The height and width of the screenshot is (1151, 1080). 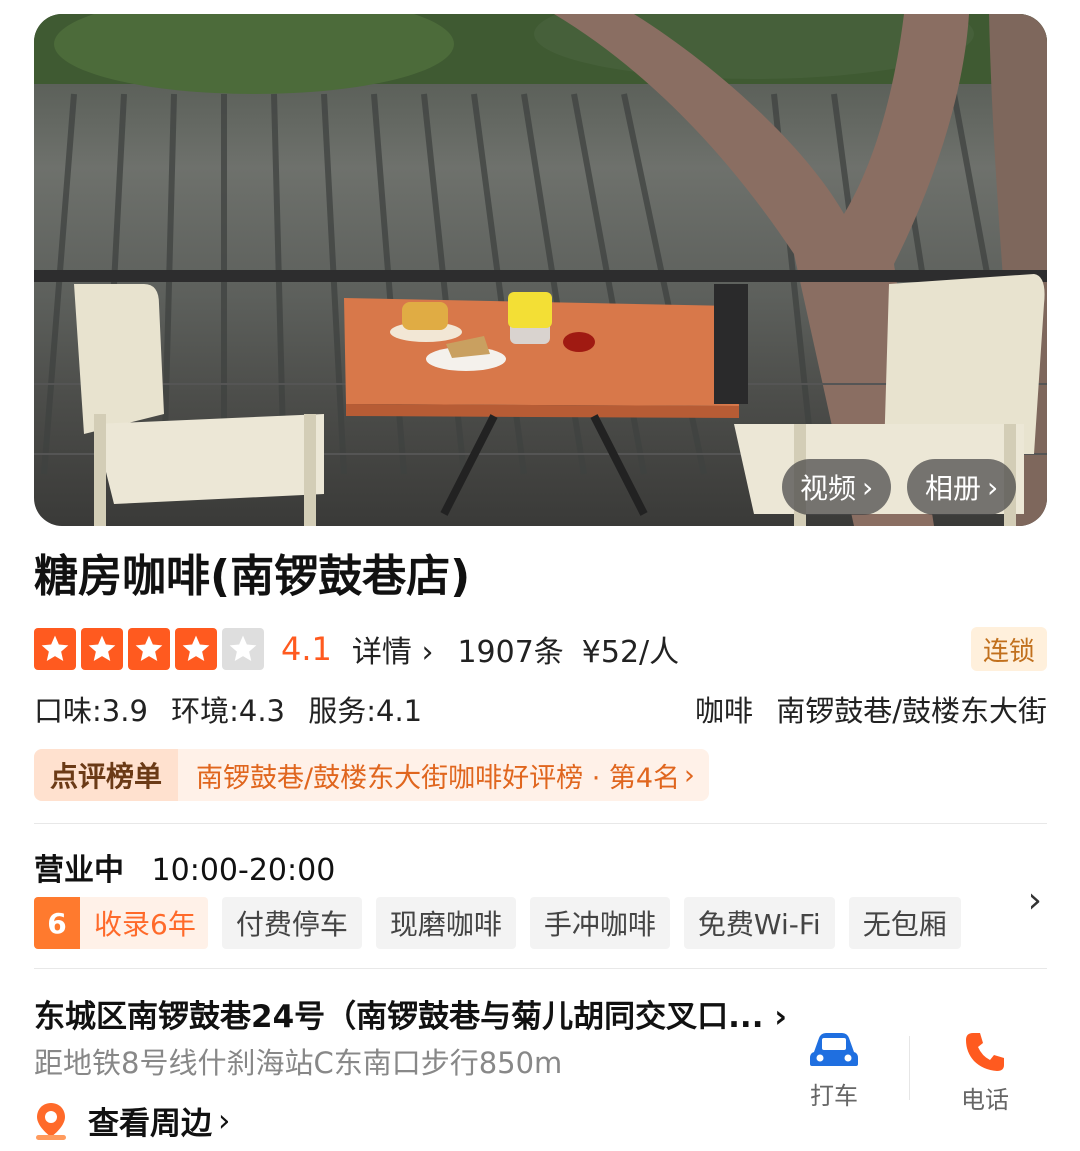 I want to click on ranking-text-label: 南锣鼓巷/鼓楼东大街咖啡好评榜 · 第4名, so click(x=438, y=778).